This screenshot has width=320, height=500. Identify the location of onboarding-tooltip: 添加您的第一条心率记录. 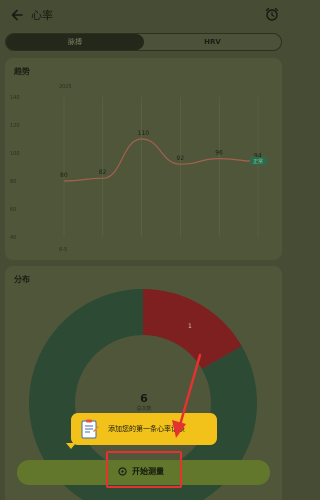
(144, 429).